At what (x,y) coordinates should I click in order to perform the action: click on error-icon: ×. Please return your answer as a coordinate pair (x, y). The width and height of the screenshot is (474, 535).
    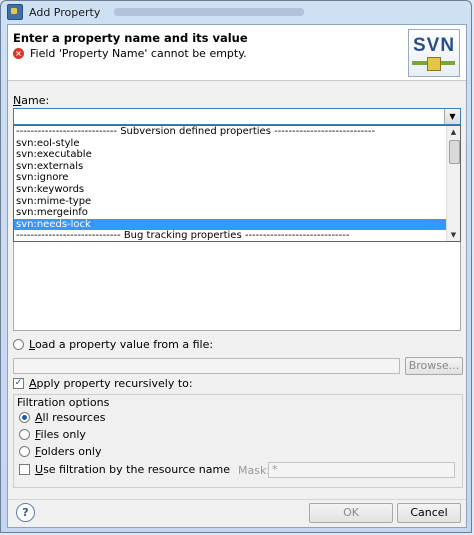
    Looking at the image, I should click on (18, 53).